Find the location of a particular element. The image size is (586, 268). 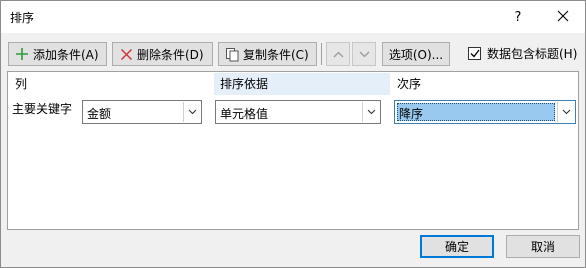

sort-on-select-value: 单元格值 is located at coordinates (244, 114).